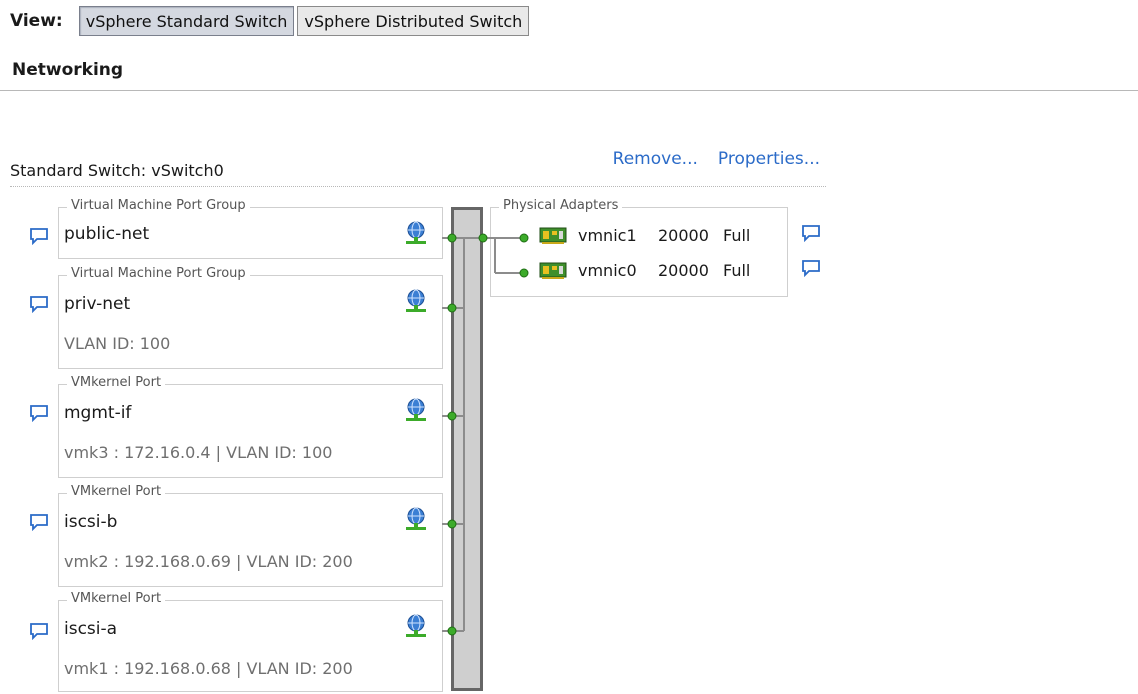 This screenshot has width=1138, height=694. What do you see at coordinates (117, 343) in the screenshot?
I see `port-group-detail: VLAN ID: 100` at bounding box center [117, 343].